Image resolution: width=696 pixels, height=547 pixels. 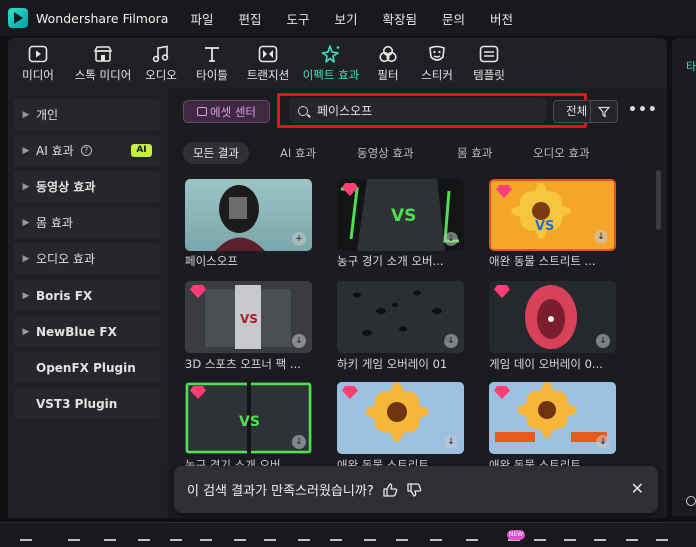 I want to click on redo-icon, so click(x=144, y=543).